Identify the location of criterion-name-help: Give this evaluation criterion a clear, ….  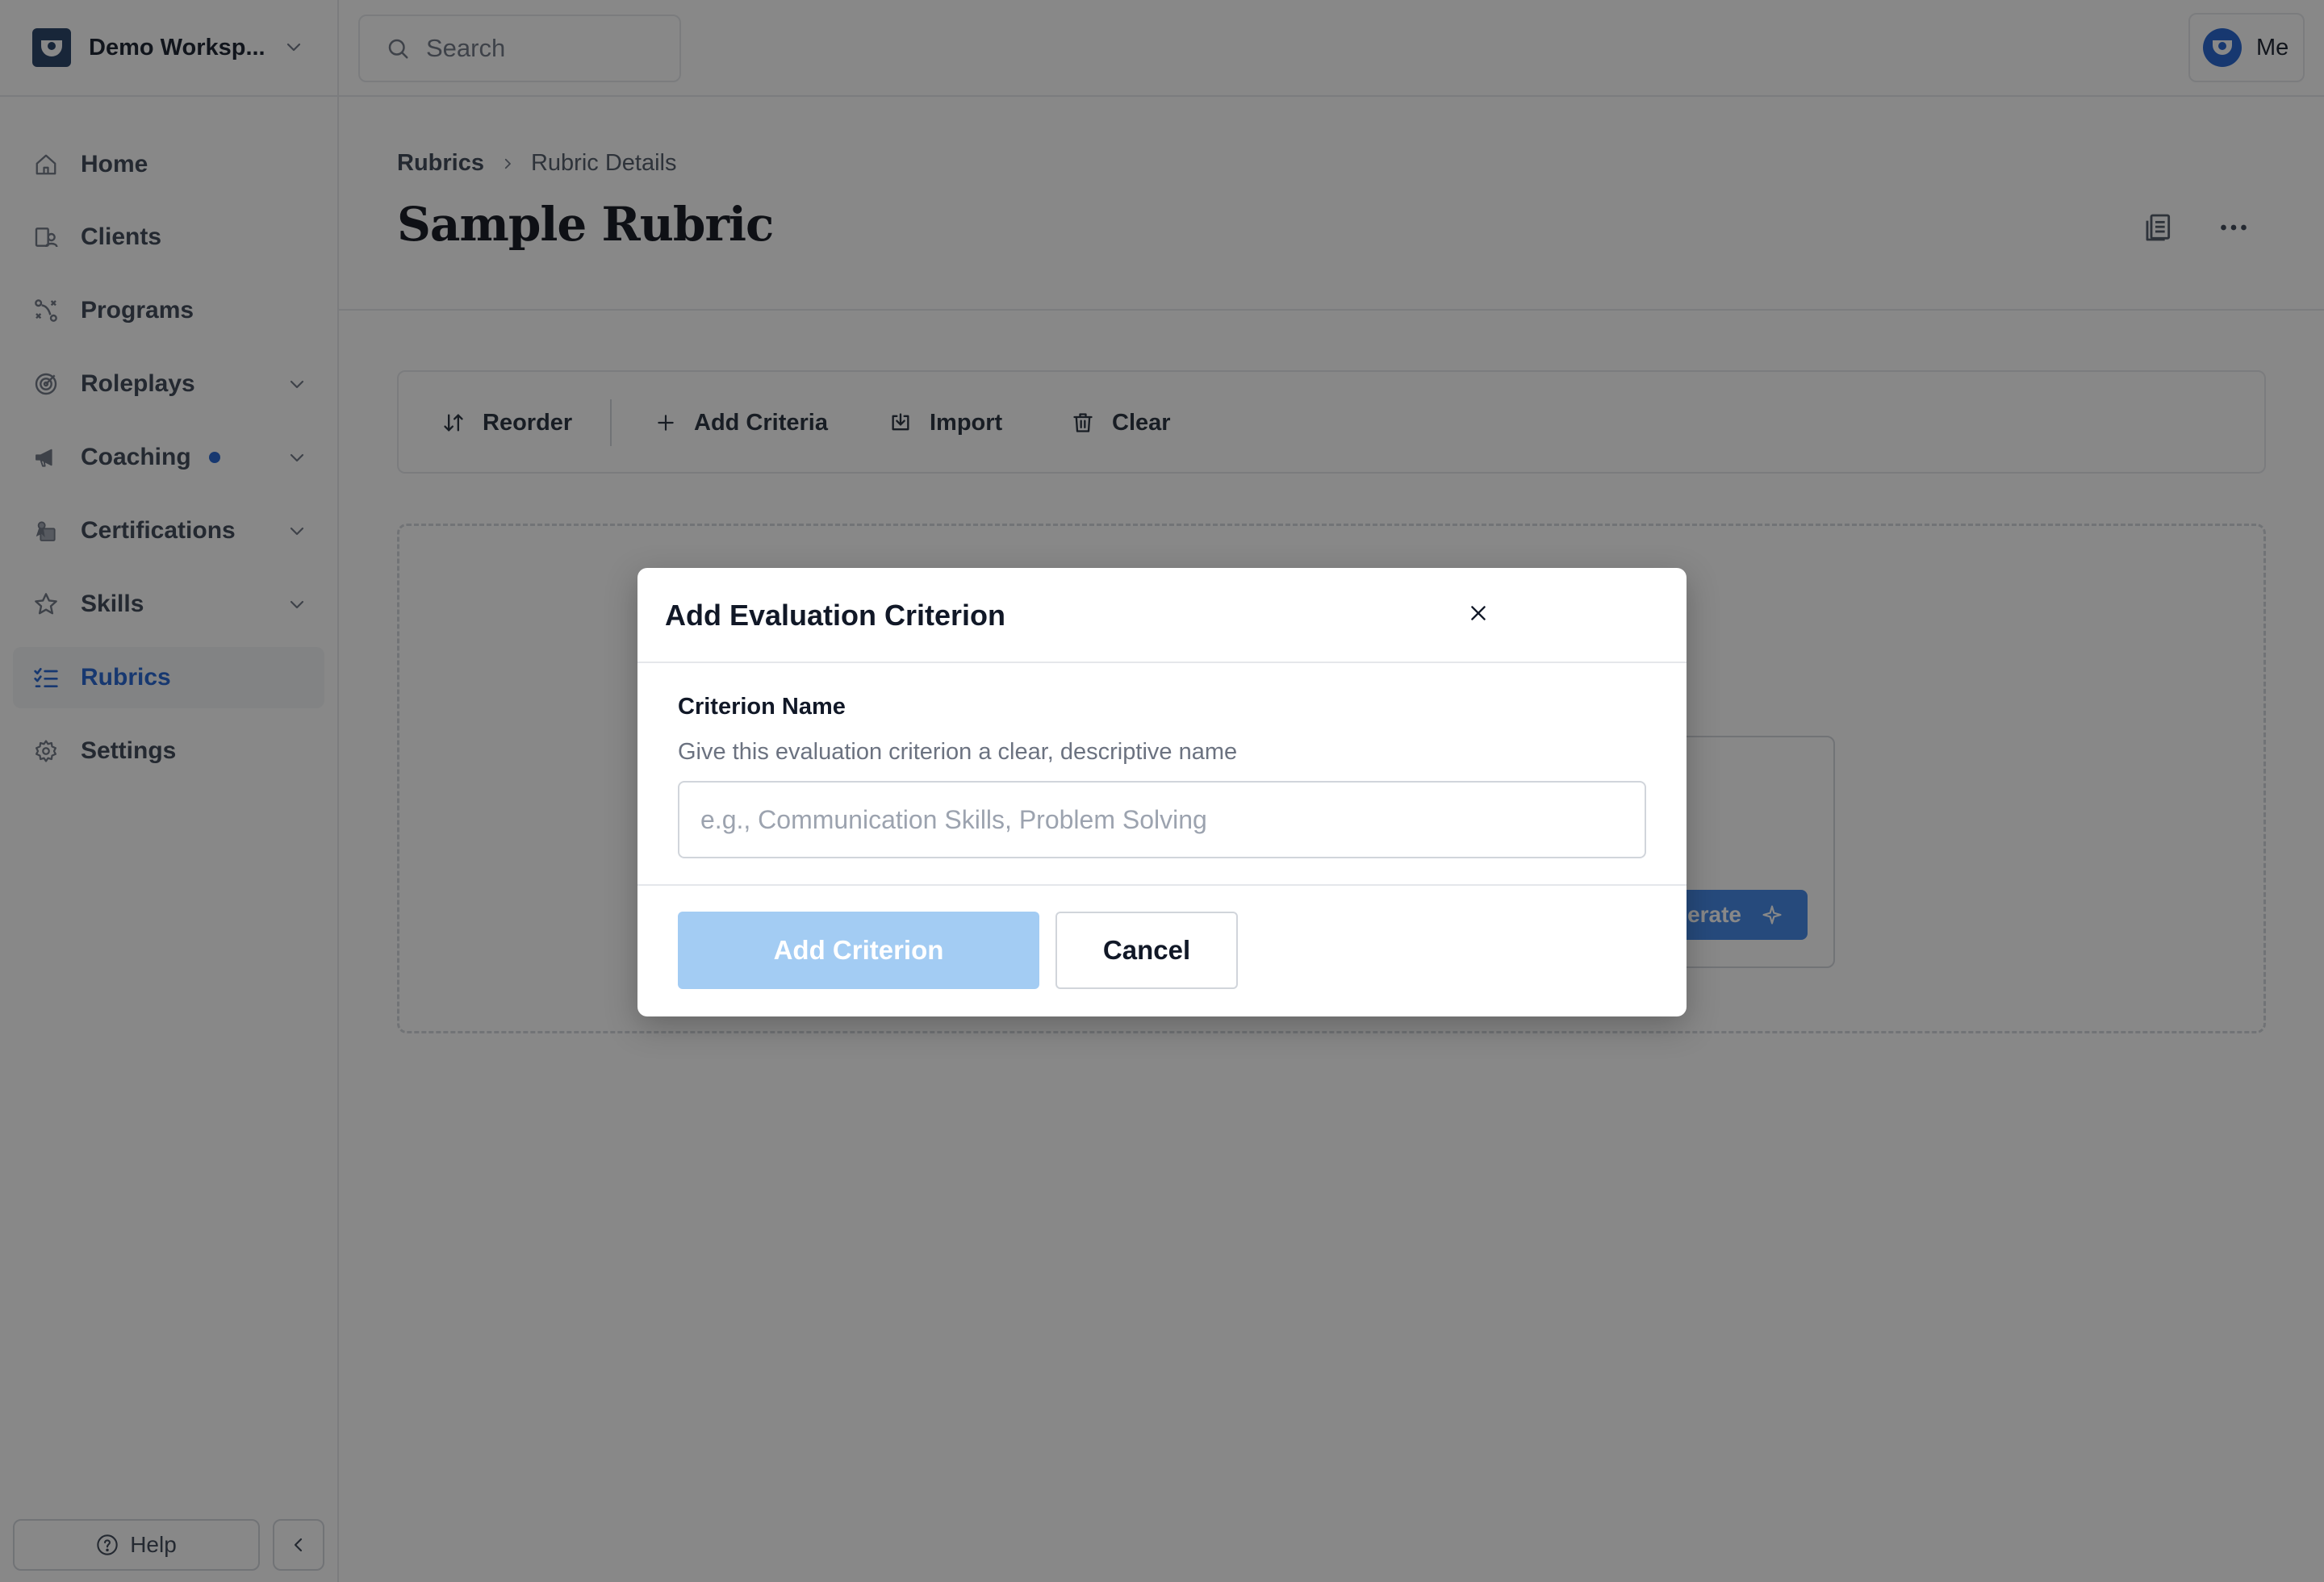
(958, 752).